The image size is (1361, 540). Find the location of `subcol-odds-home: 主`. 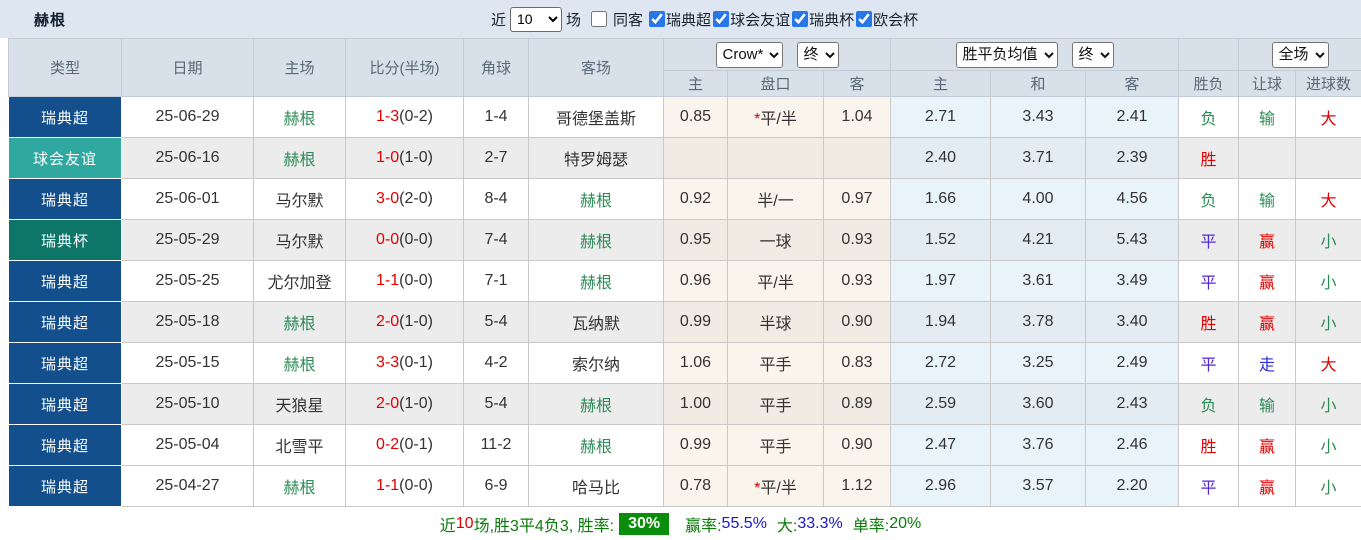

subcol-odds-home: 主 is located at coordinates (695, 83).